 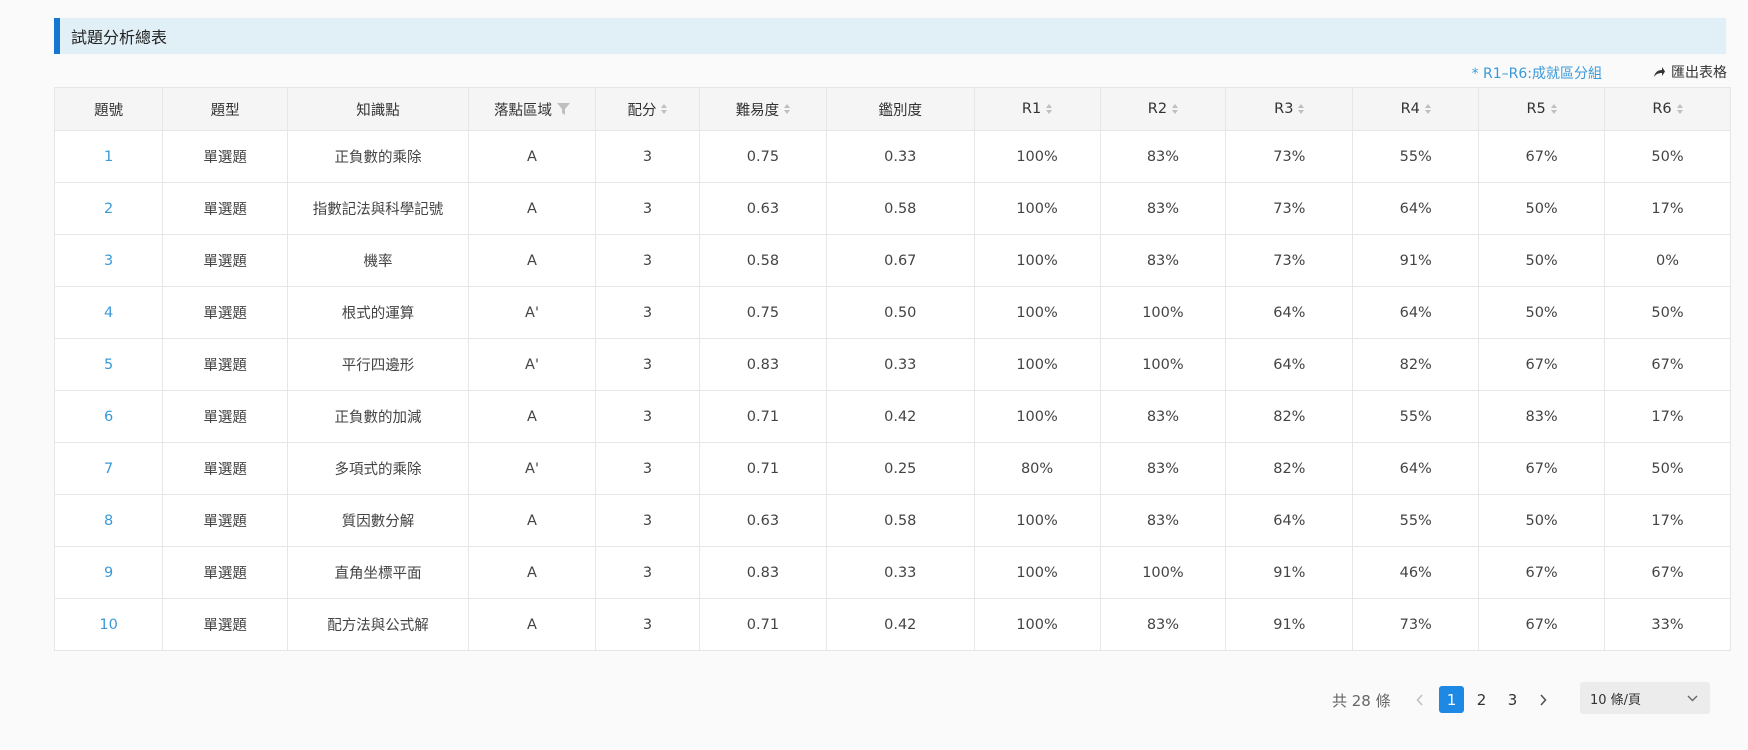 What do you see at coordinates (900, 260) in the screenshot?
I see `cell-discrimination: 0.67` at bounding box center [900, 260].